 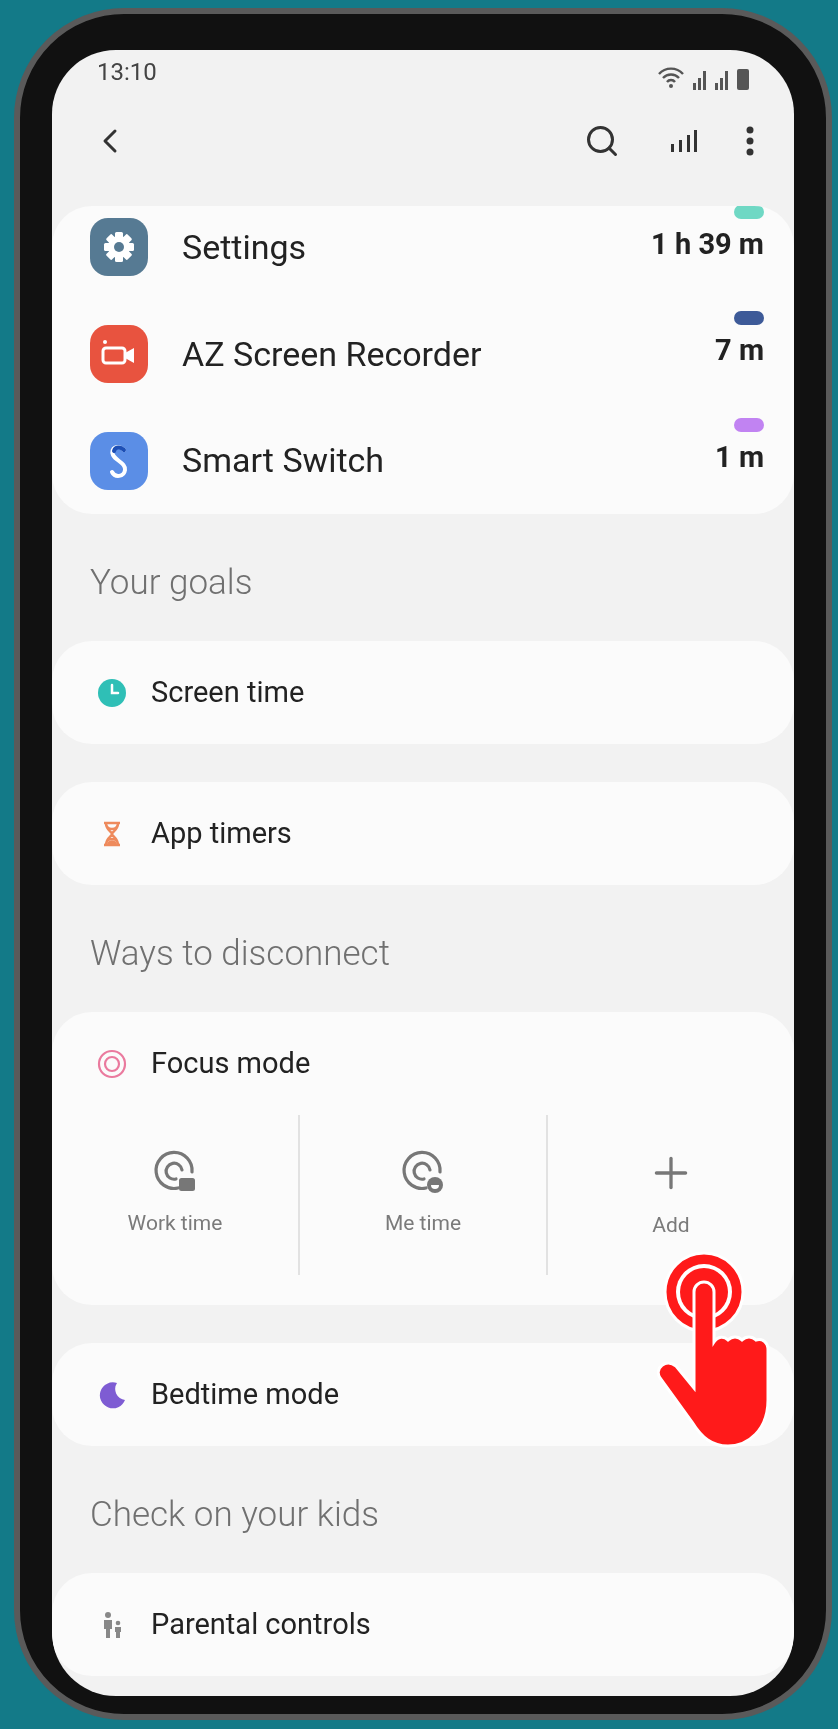 What do you see at coordinates (112, 692) in the screenshot?
I see `clock-icon` at bounding box center [112, 692].